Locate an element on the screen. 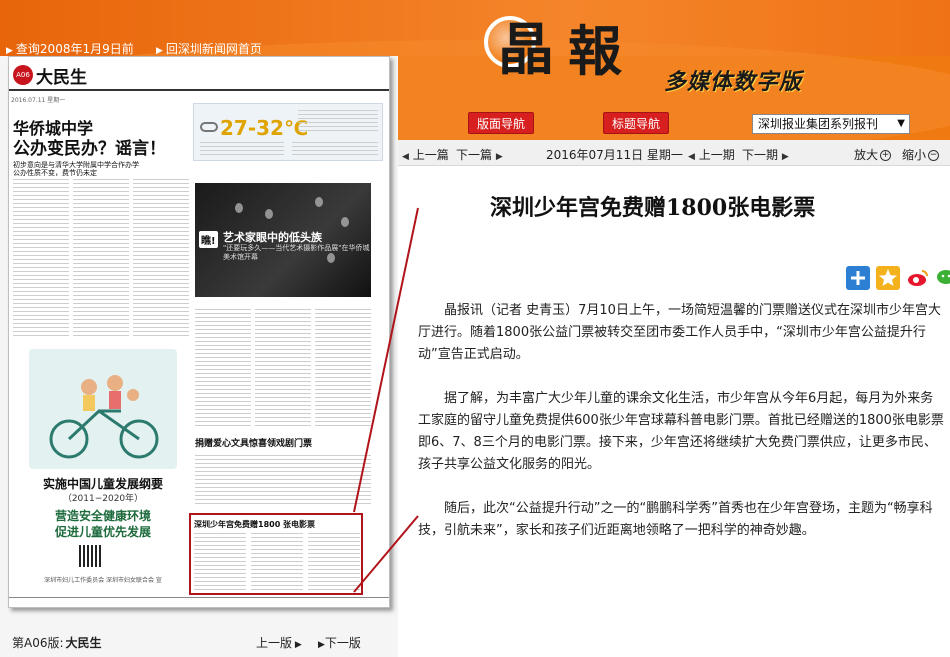 This screenshot has height=657, width=950. logo-char-bao: 報 is located at coordinates (595, 51).